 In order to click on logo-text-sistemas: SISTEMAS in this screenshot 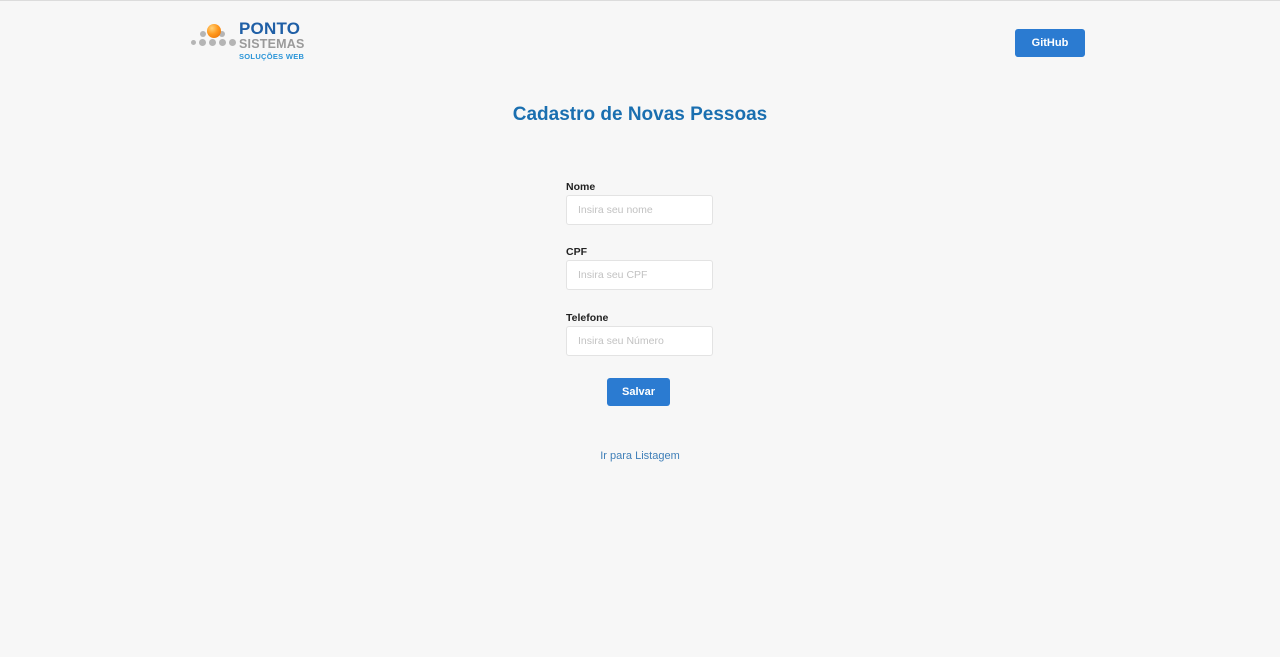, I will do `click(272, 44)`.